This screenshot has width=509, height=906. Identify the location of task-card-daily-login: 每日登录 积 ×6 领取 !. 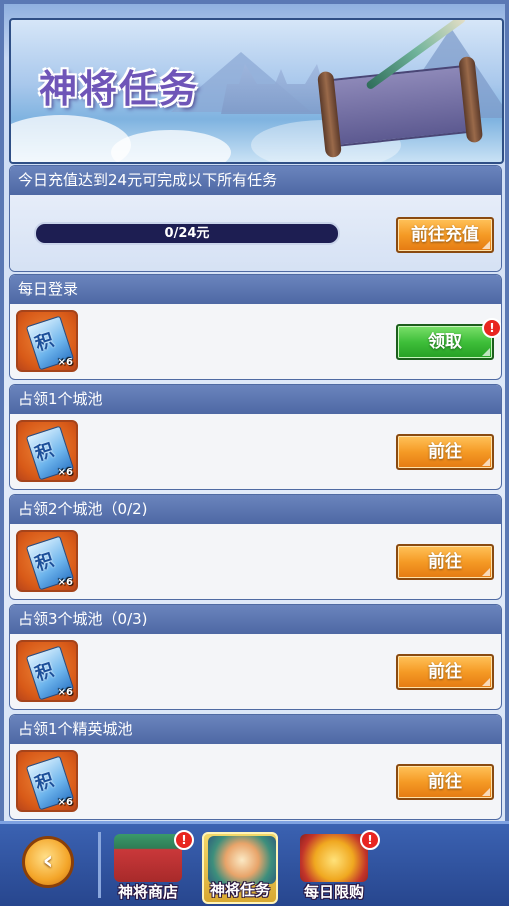
(255, 327).